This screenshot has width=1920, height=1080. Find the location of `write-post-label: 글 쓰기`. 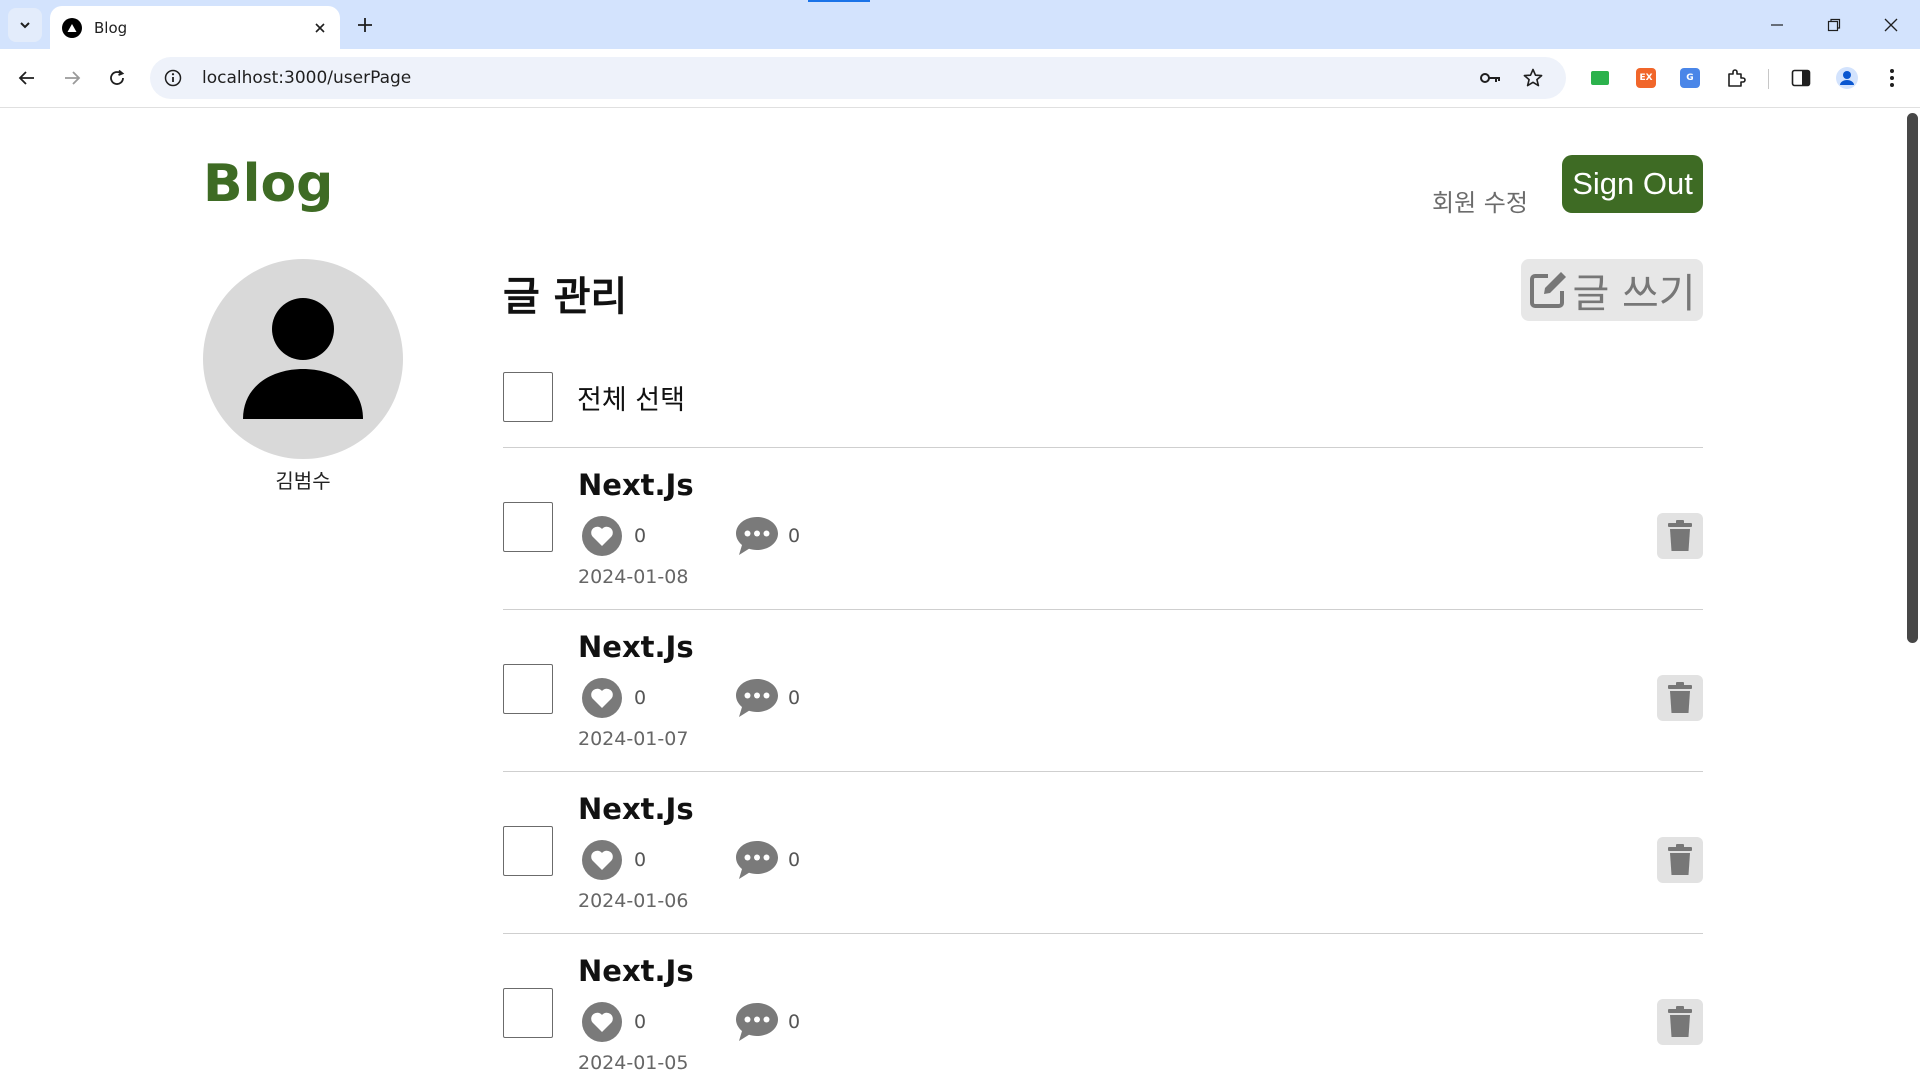

write-post-label: 글 쓰기 is located at coordinates (1634, 294).